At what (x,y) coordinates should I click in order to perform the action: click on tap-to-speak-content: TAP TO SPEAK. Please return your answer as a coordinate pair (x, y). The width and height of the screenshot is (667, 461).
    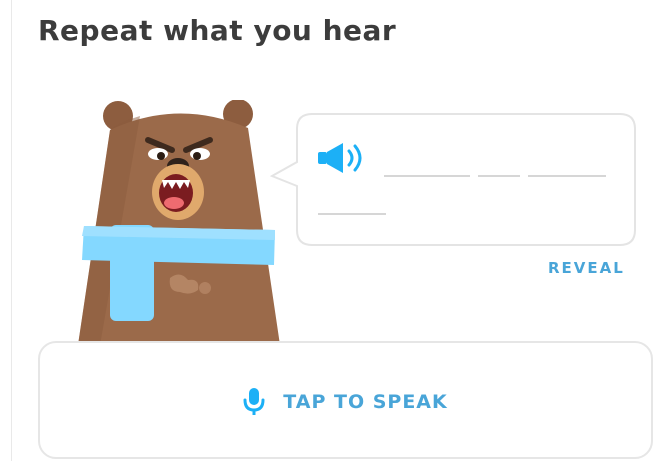
    Looking at the image, I should click on (345, 402).